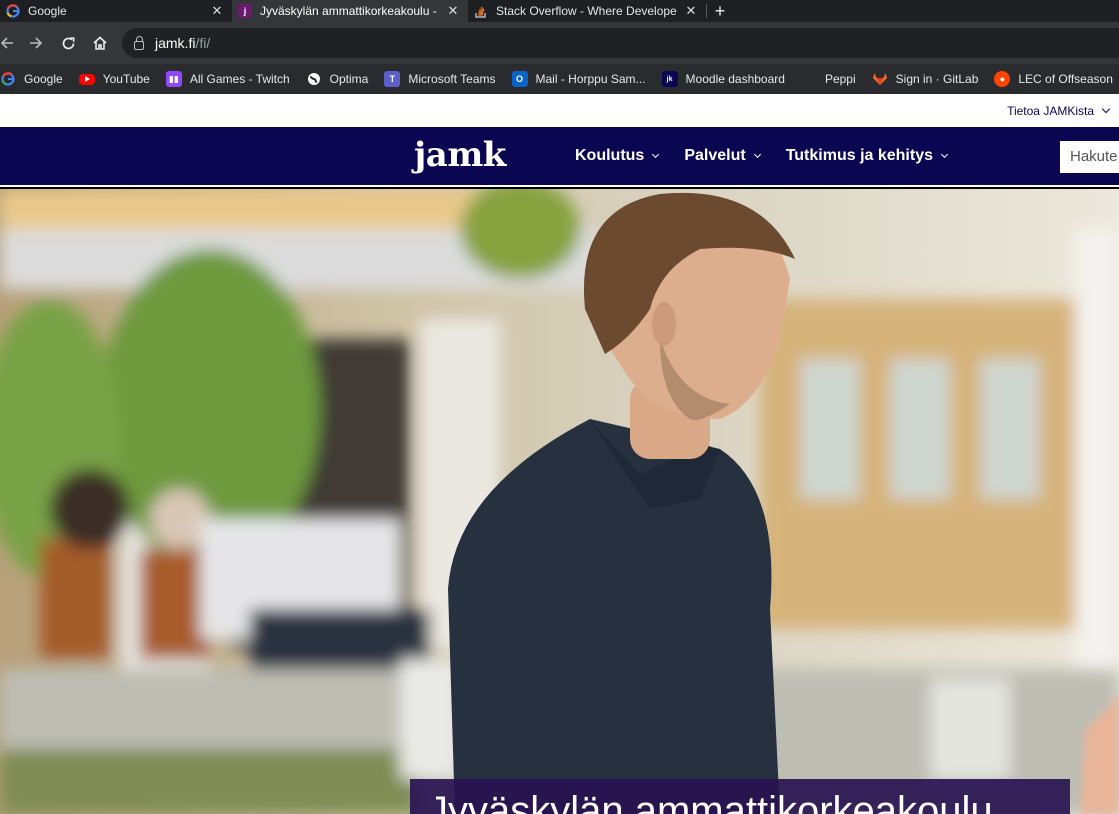  I want to click on tab-label: Google, so click(47, 11).